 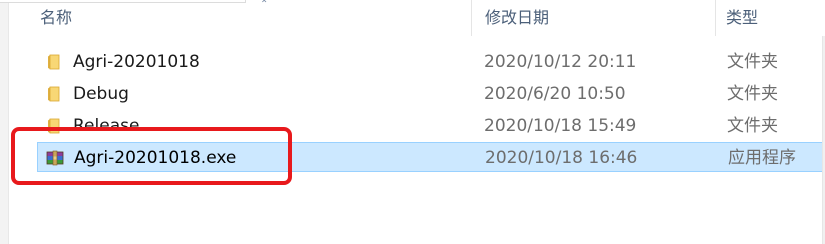 What do you see at coordinates (264, 5) in the screenshot?
I see `sort-up-arrow-icon: ⌃` at bounding box center [264, 5].